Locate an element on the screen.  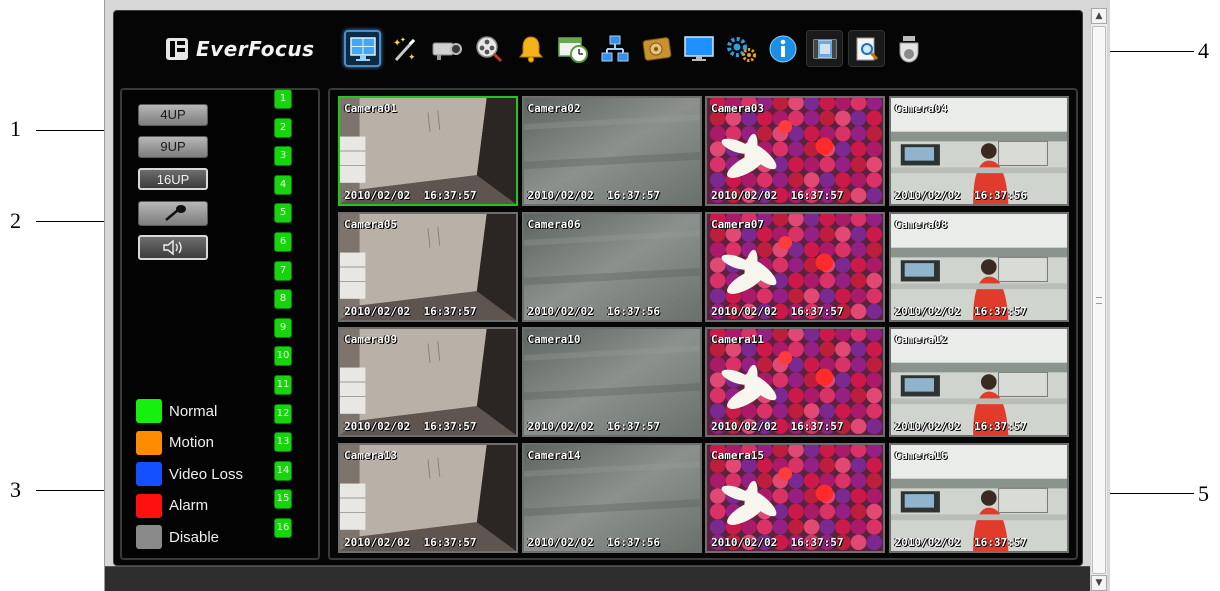
video-export-icon is located at coordinates (824, 48).